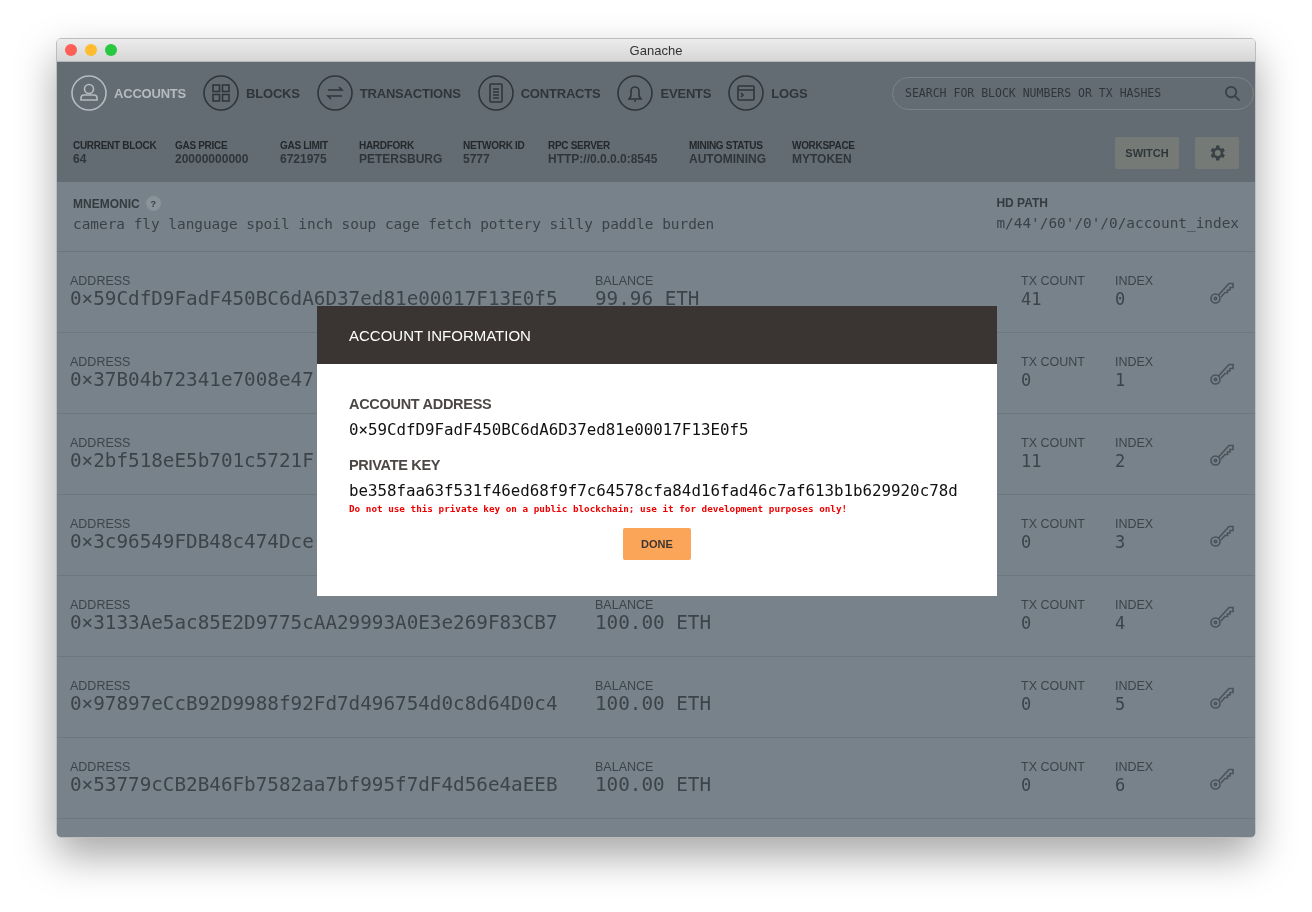 This screenshot has height=912, width=1312. Describe the element at coordinates (1217, 153) in the screenshot. I see `settings-button` at that location.